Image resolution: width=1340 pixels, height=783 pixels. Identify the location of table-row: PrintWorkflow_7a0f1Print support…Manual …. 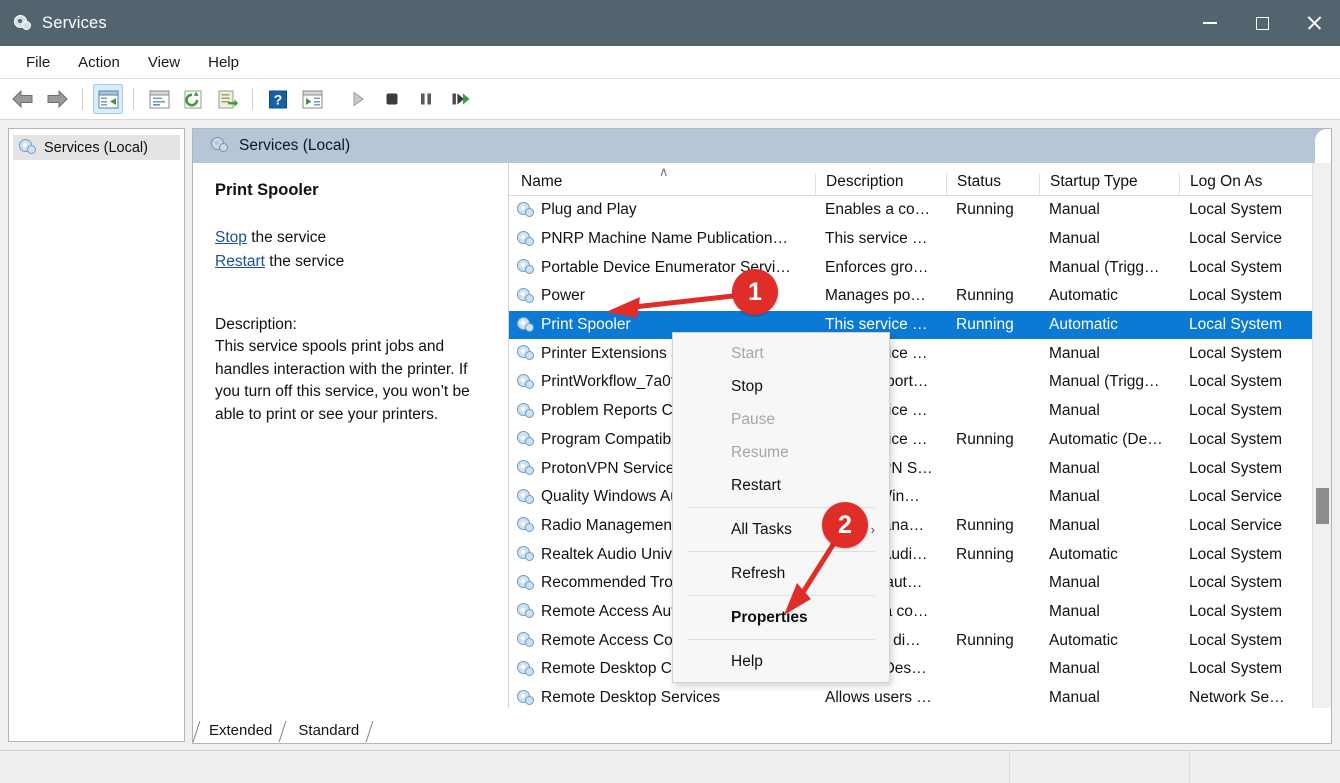
(920, 382).